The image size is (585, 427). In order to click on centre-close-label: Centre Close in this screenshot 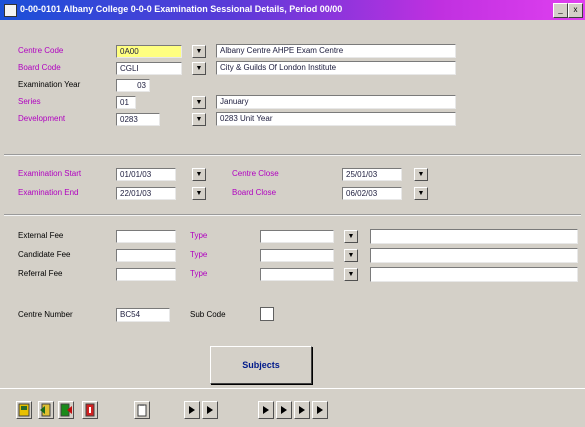, I will do `click(255, 173)`.